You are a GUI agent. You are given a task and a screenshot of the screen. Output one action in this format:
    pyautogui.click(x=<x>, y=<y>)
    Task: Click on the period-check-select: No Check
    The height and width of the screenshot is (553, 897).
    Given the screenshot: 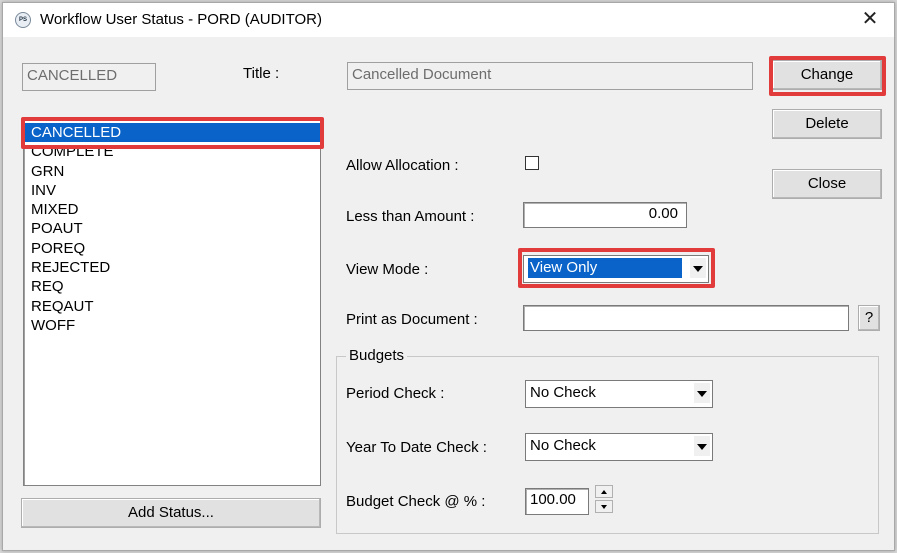 What is the action you would take?
    pyautogui.click(x=619, y=394)
    